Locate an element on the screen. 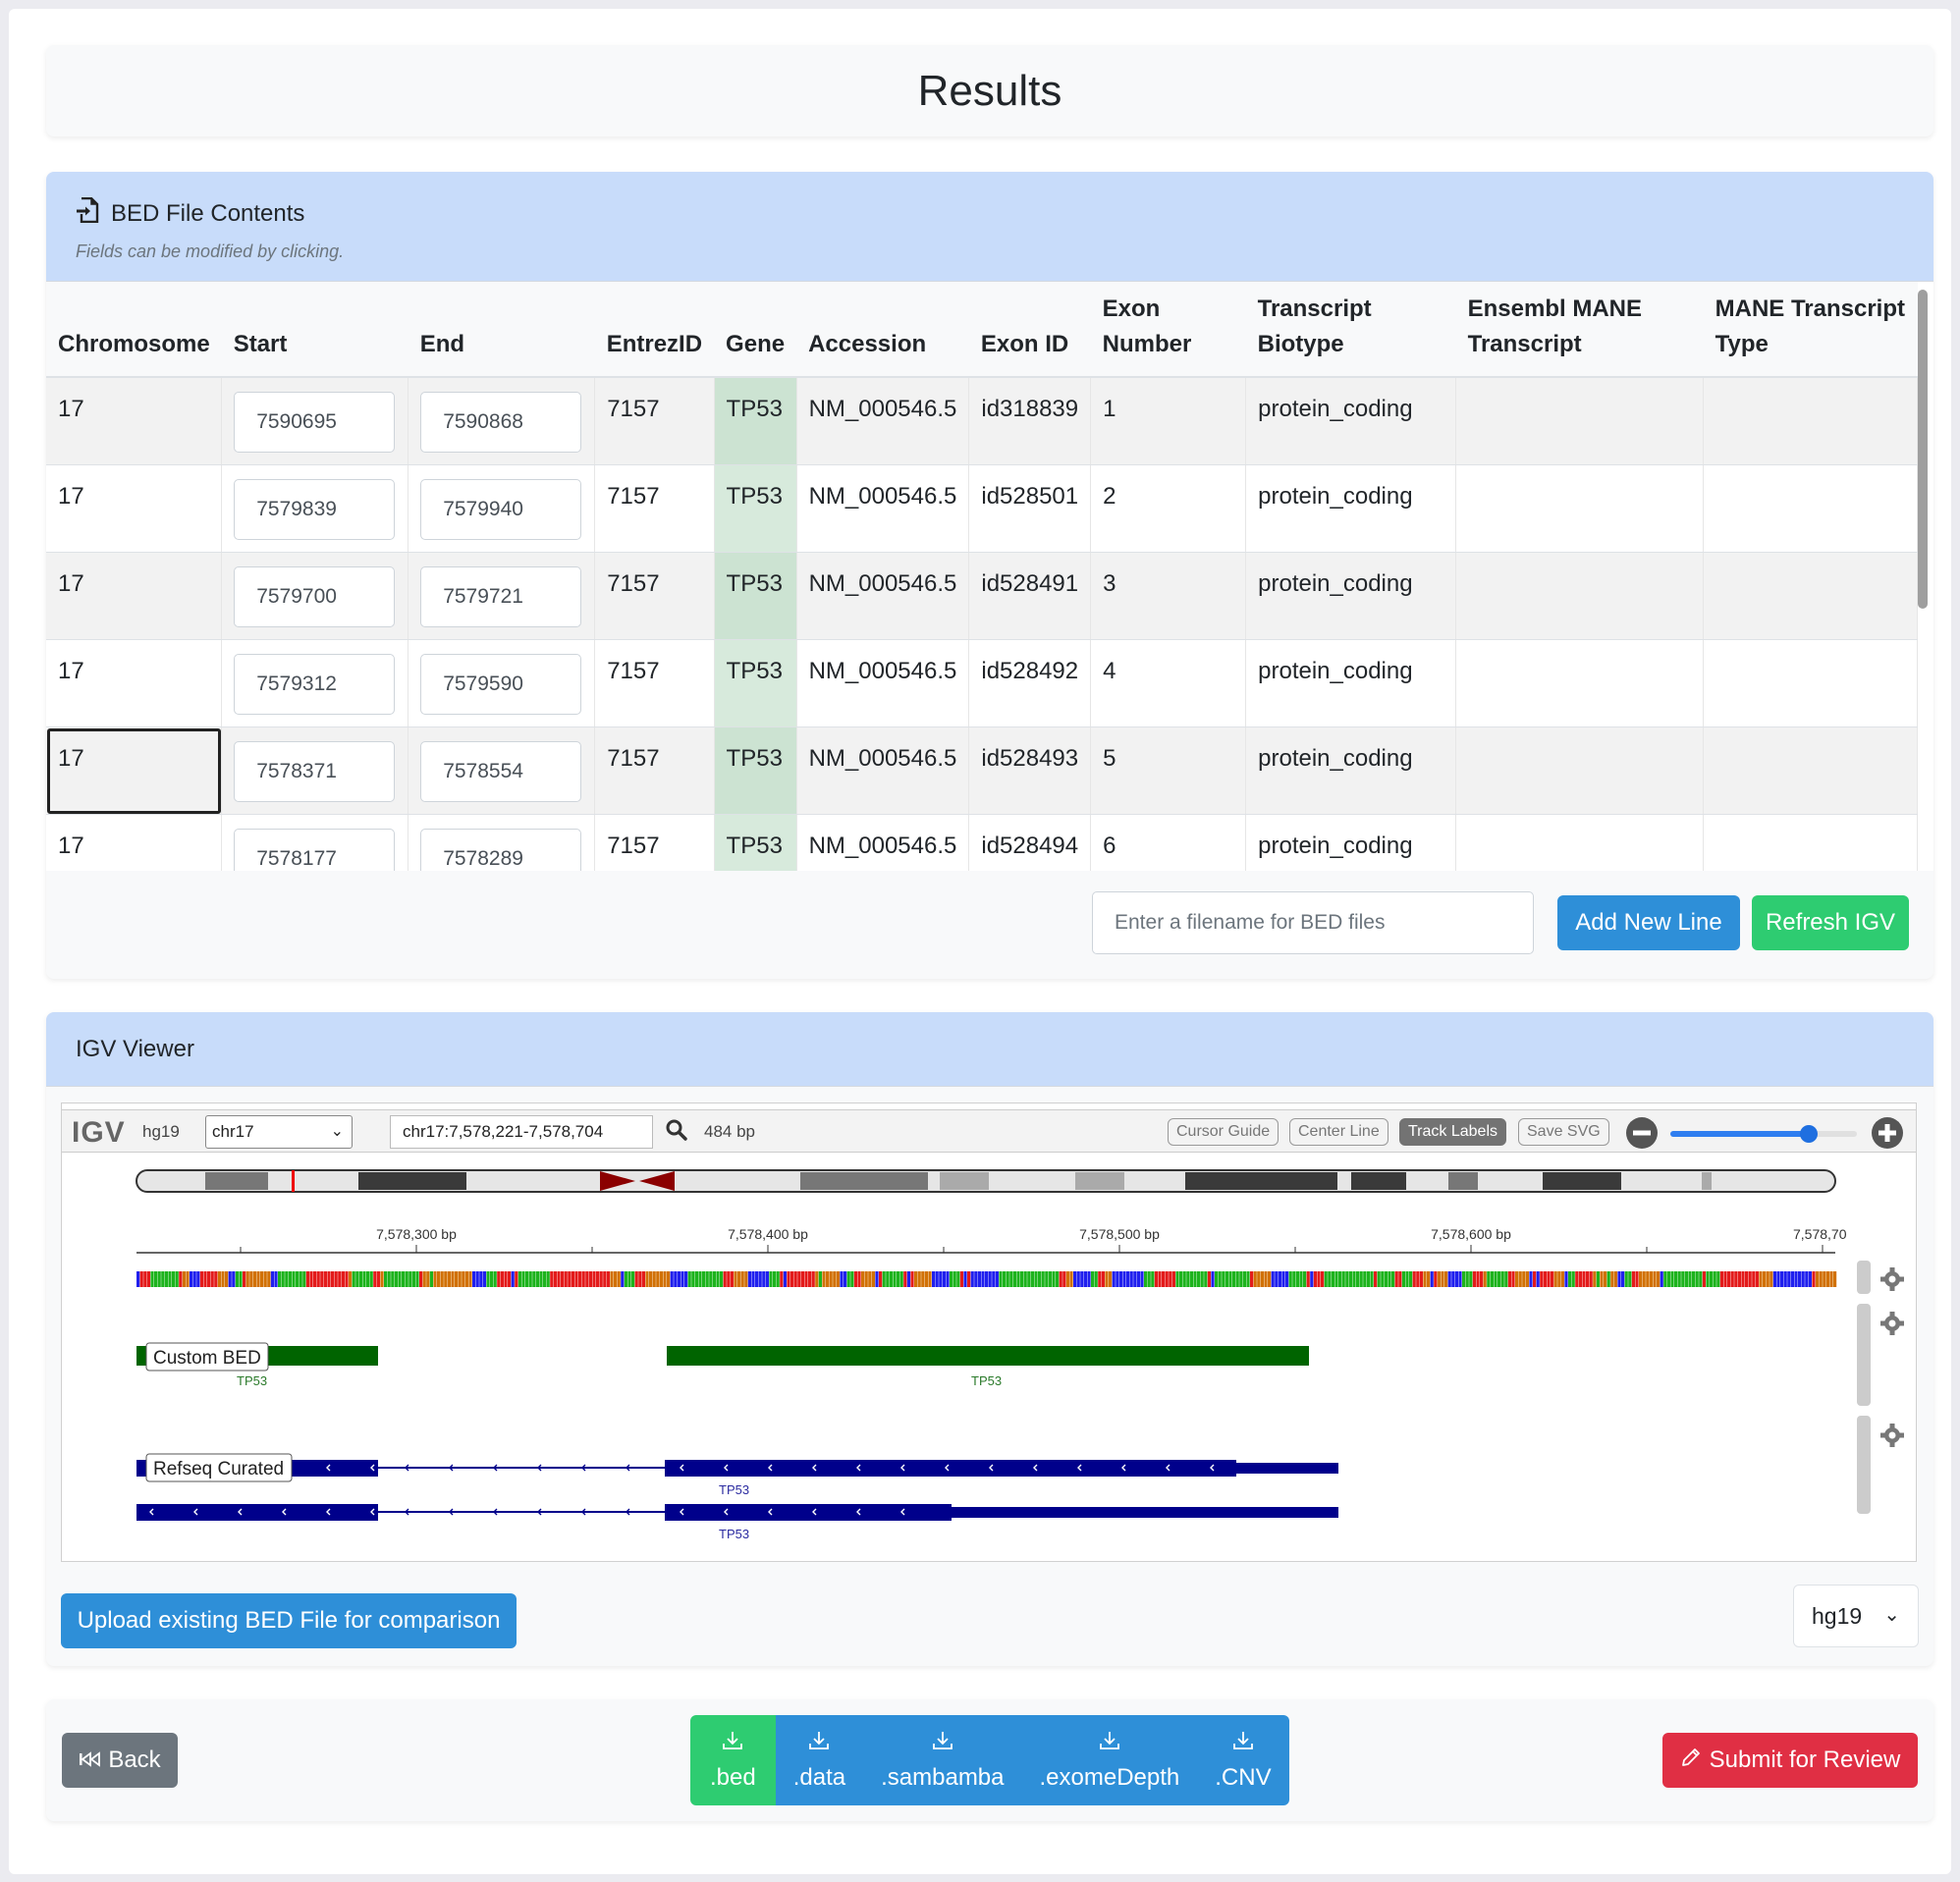 The width and height of the screenshot is (1960, 1882). table-scrollbar is located at coordinates (1923, 574).